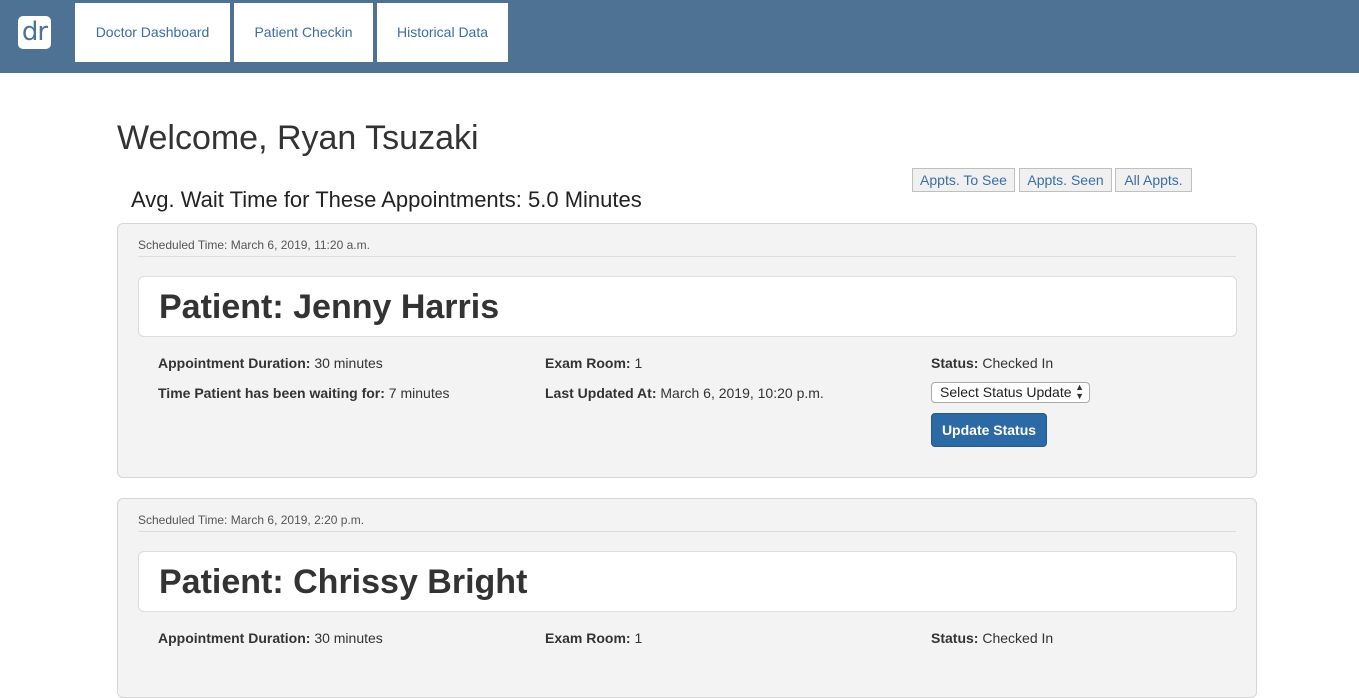 This screenshot has width=1359, height=698. Describe the element at coordinates (271, 393) in the screenshot. I see `waiting-label: Time Patient has been waiting for:` at that location.